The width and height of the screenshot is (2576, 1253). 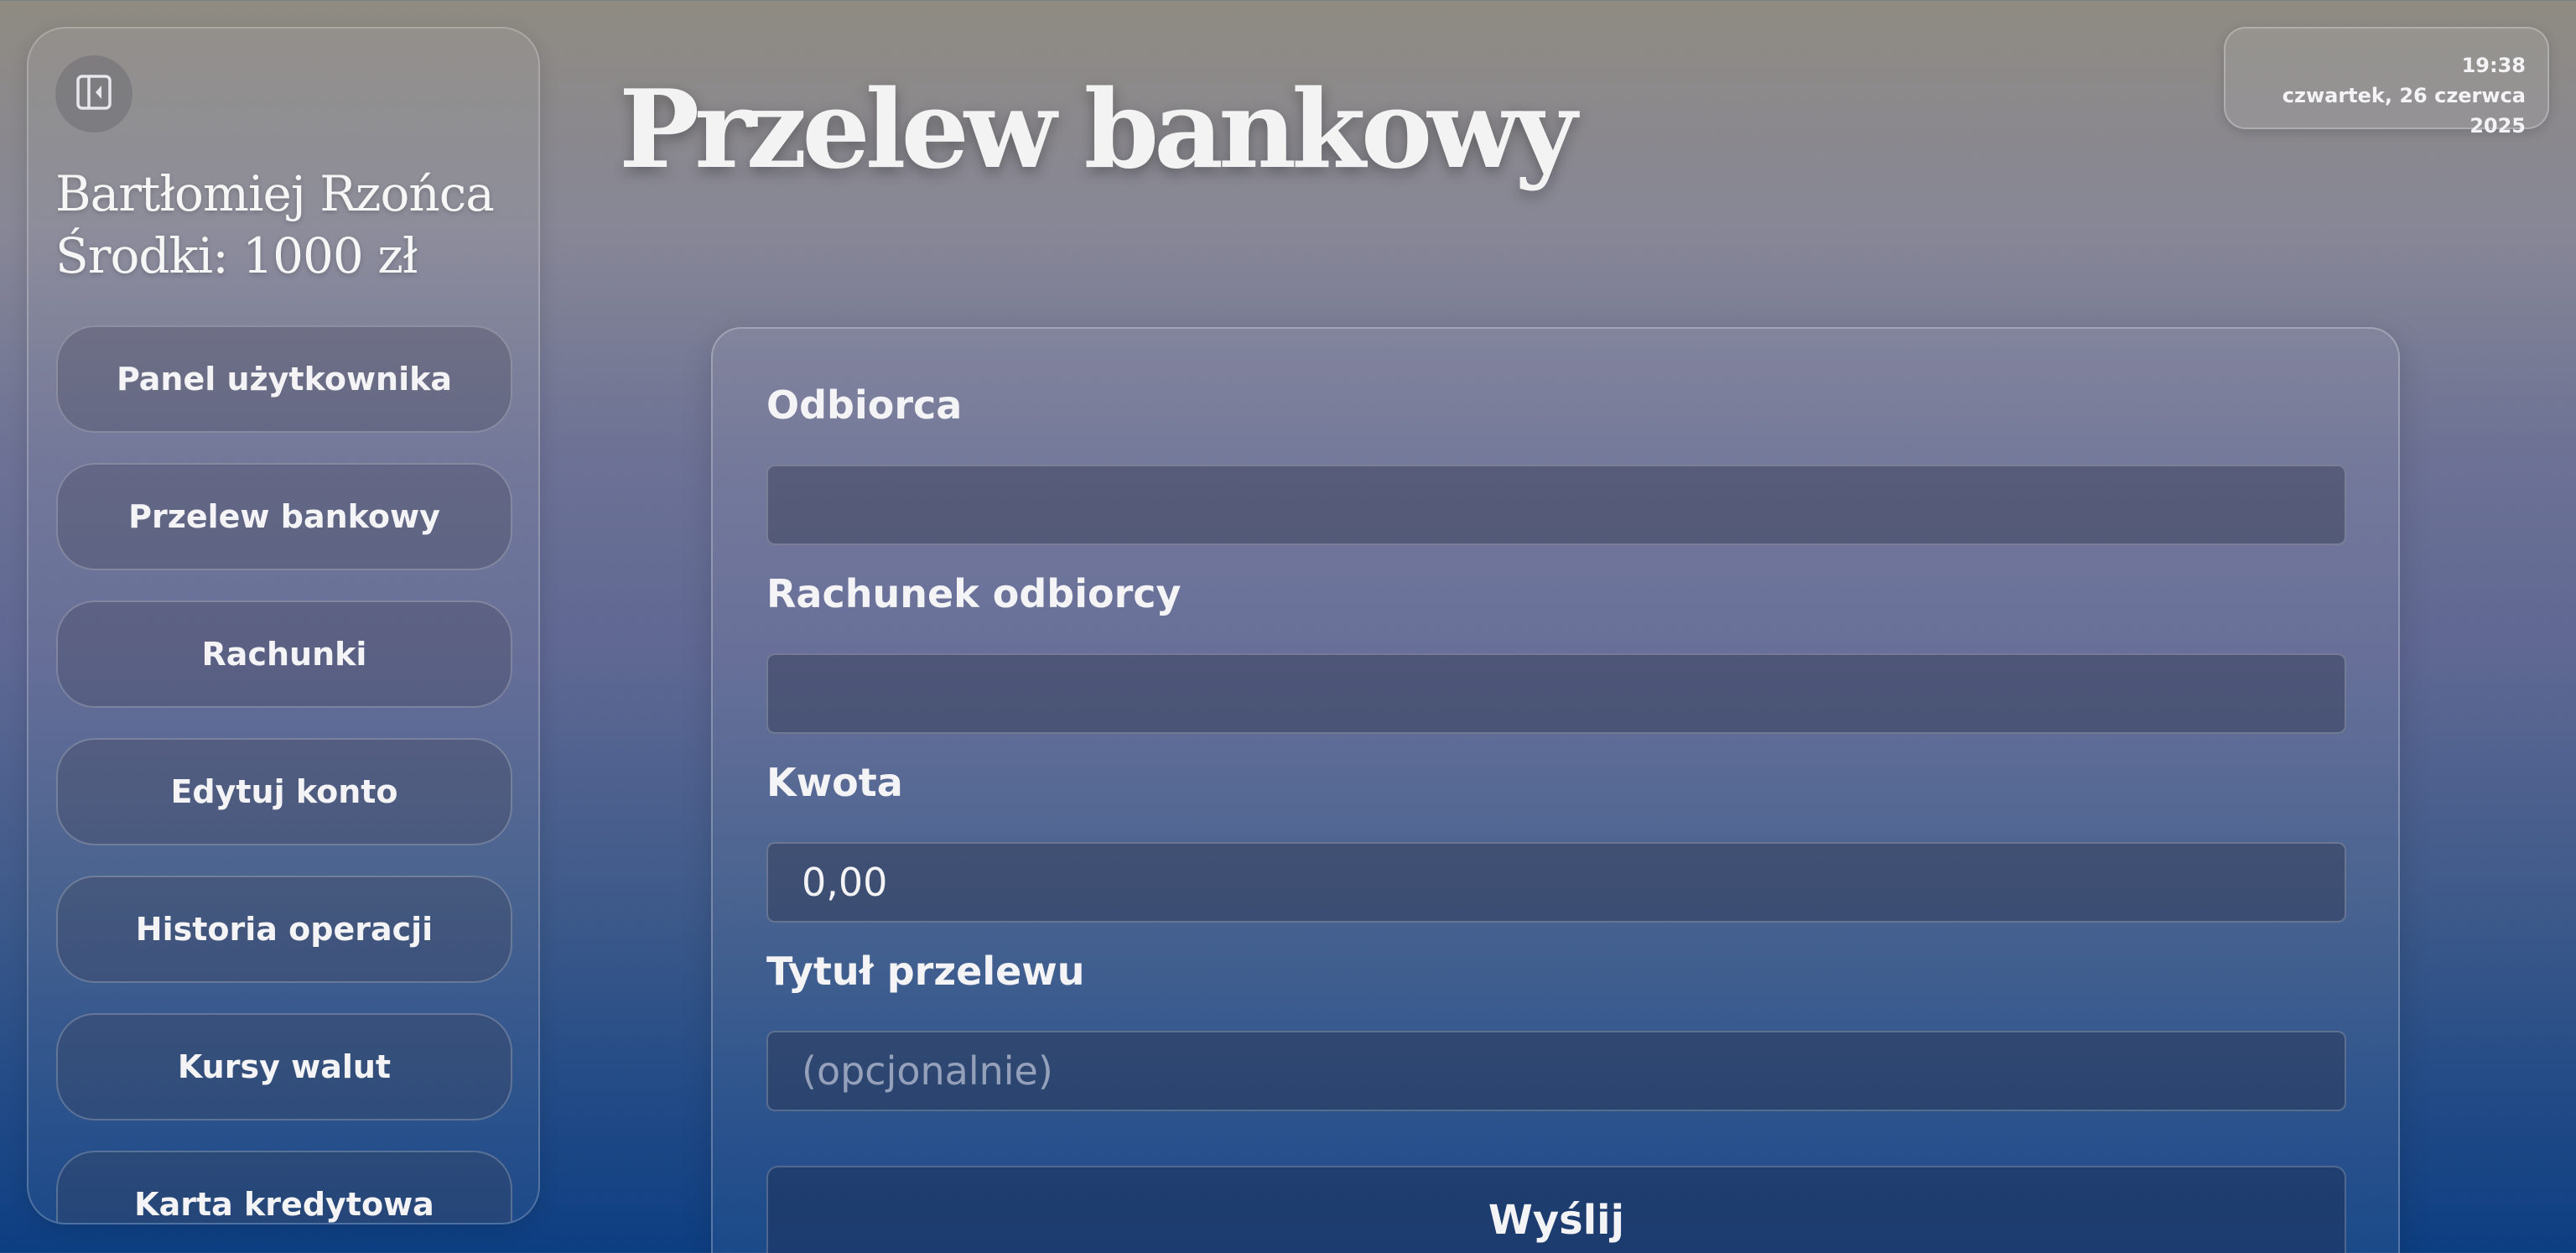 What do you see at coordinates (275, 225) in the screenshot?
I see `user-info: Bartłomiej Rzońca Środki: 1000 zł` at bounding box center [275, 225].